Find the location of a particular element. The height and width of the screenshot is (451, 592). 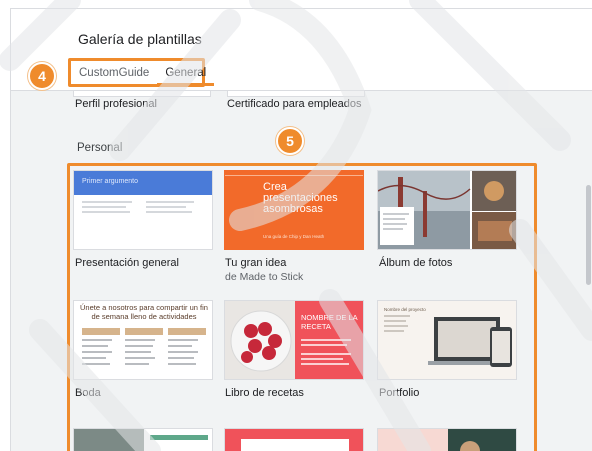

tab-bar: CustomGuide General is located at coordinates (141, 72).